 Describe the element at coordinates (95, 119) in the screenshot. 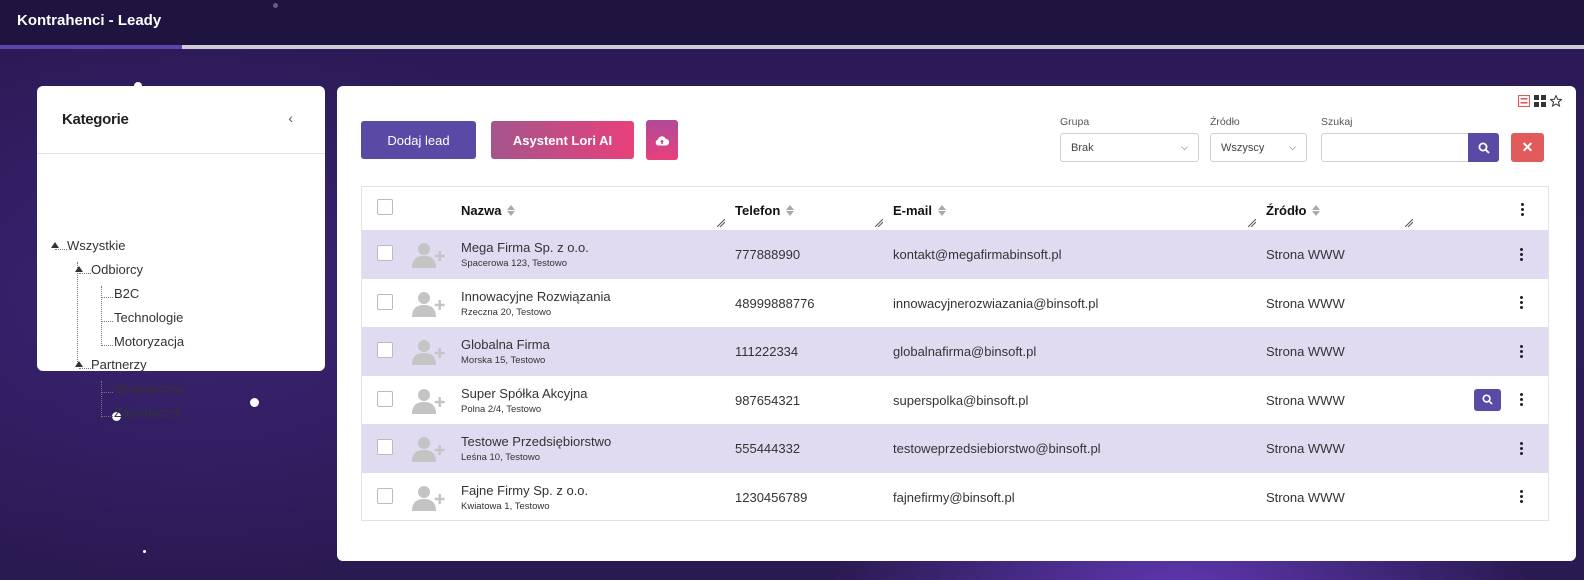

I see `categories-title: Kategorie` at that location.